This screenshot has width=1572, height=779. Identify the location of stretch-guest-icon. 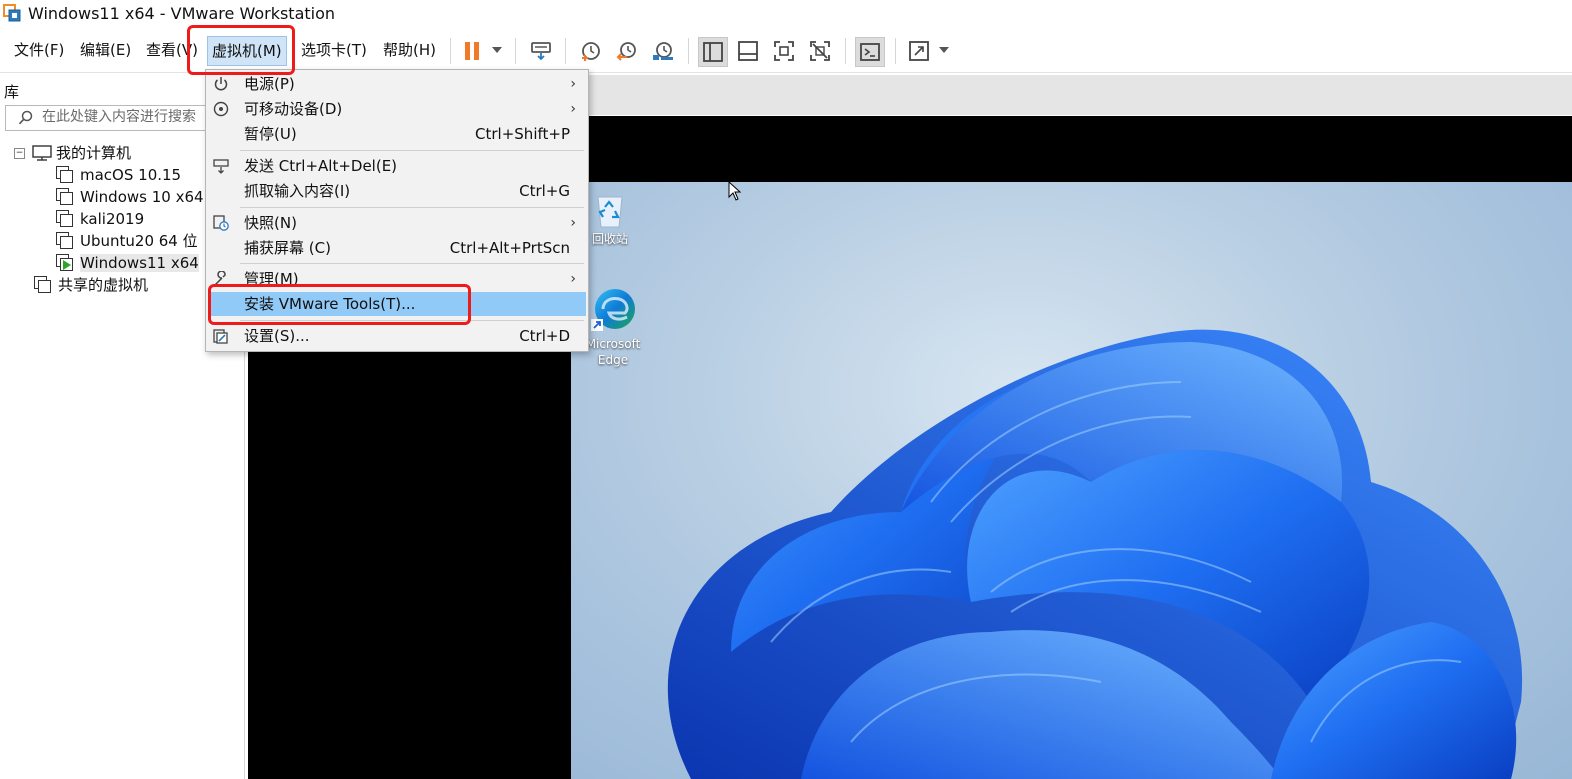
(919, 51).